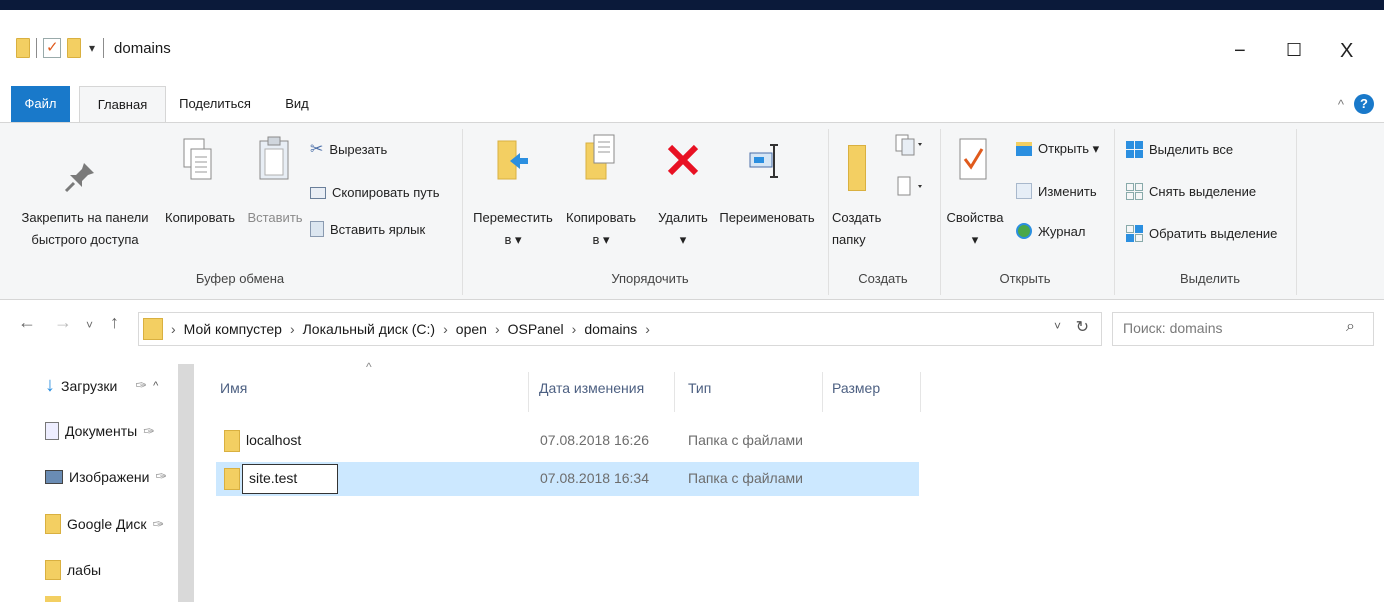 The image size is (1384, 602). I want to click on rename-button: Переименовать, so click(767, 218).